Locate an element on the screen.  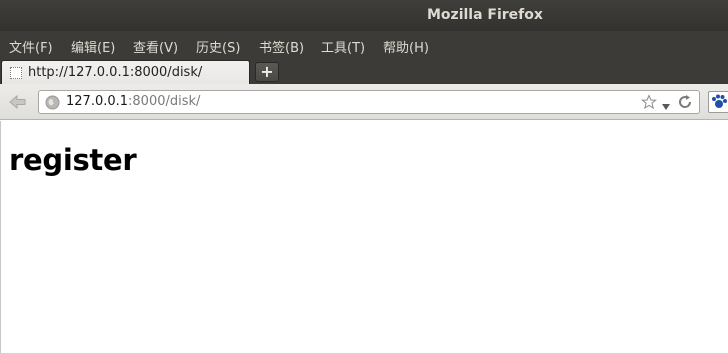
menu-view: 查看(V) is located at coordinates (155, 46).